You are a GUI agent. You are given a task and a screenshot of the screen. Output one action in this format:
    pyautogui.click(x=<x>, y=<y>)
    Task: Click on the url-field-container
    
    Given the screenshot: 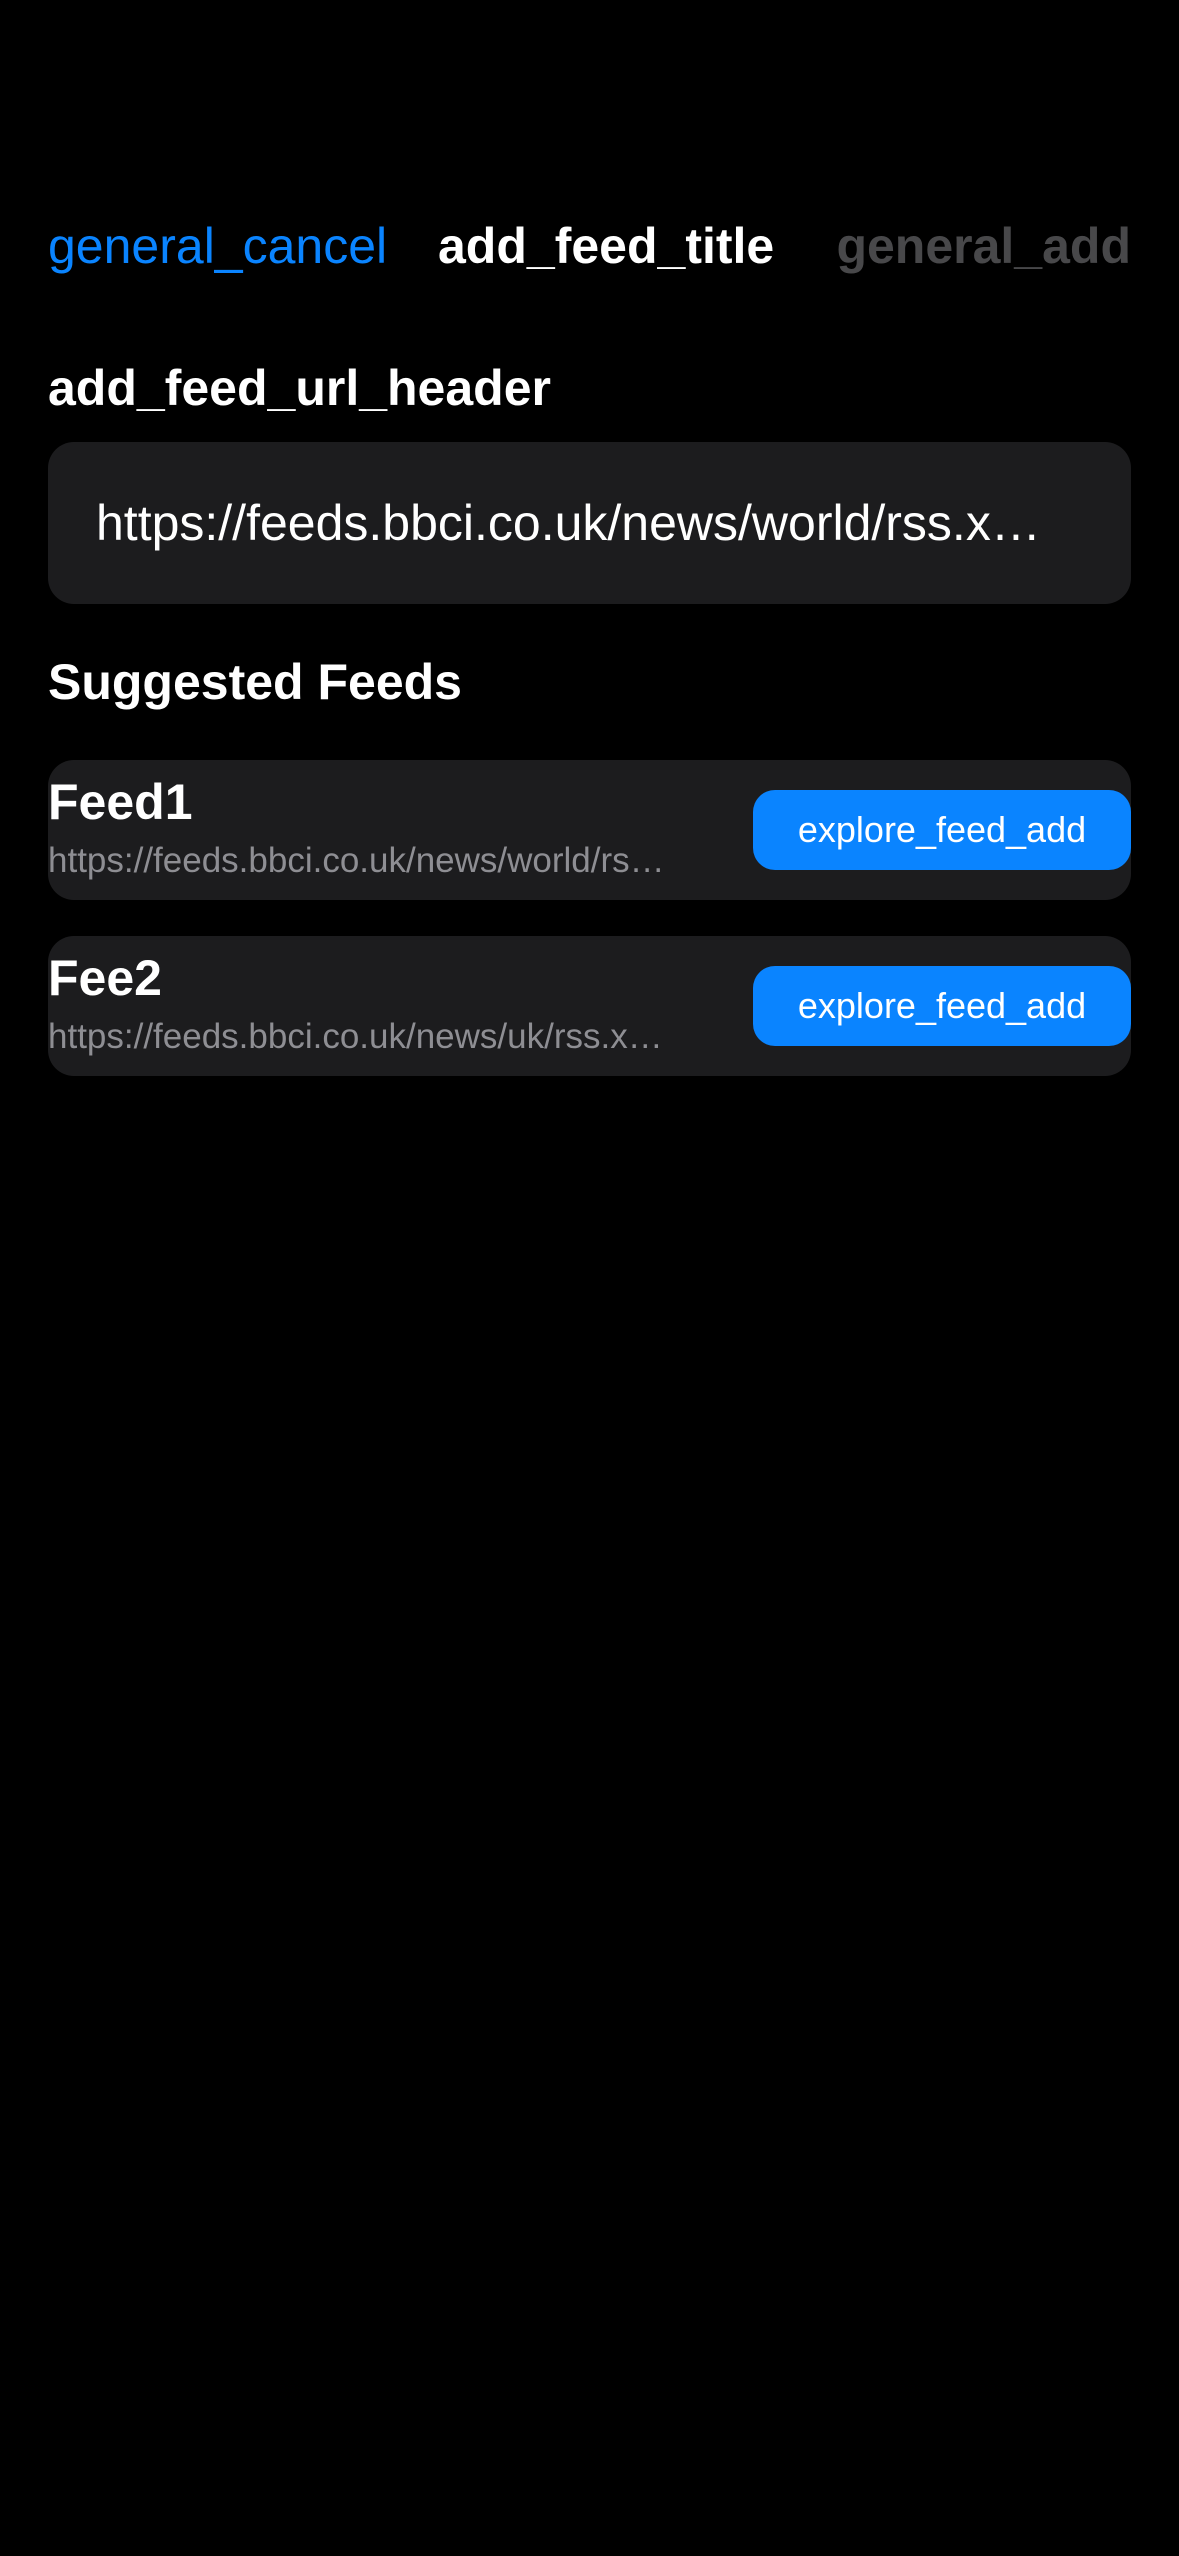 What is the action you would take?
    pyautogui.click(x=589, y=523)
    